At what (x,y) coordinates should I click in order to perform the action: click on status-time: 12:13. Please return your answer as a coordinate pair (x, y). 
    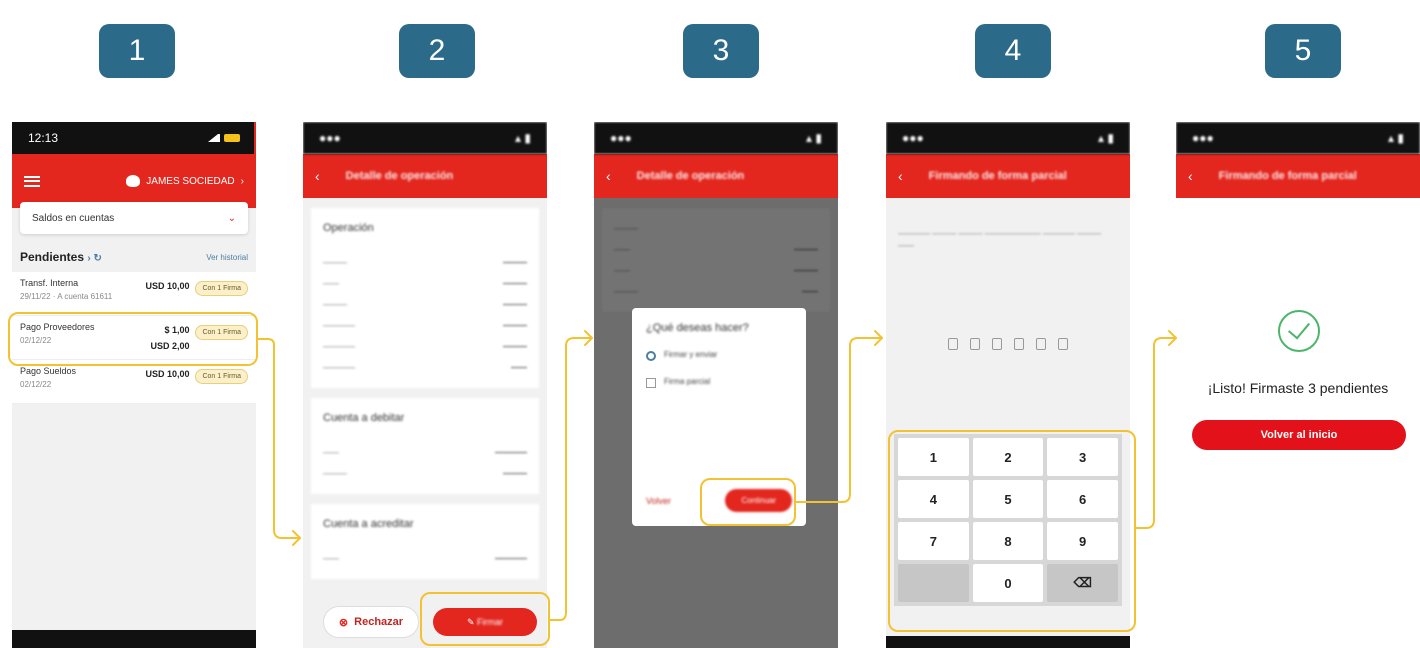
    Looking at the image, I should click on (43, 138).